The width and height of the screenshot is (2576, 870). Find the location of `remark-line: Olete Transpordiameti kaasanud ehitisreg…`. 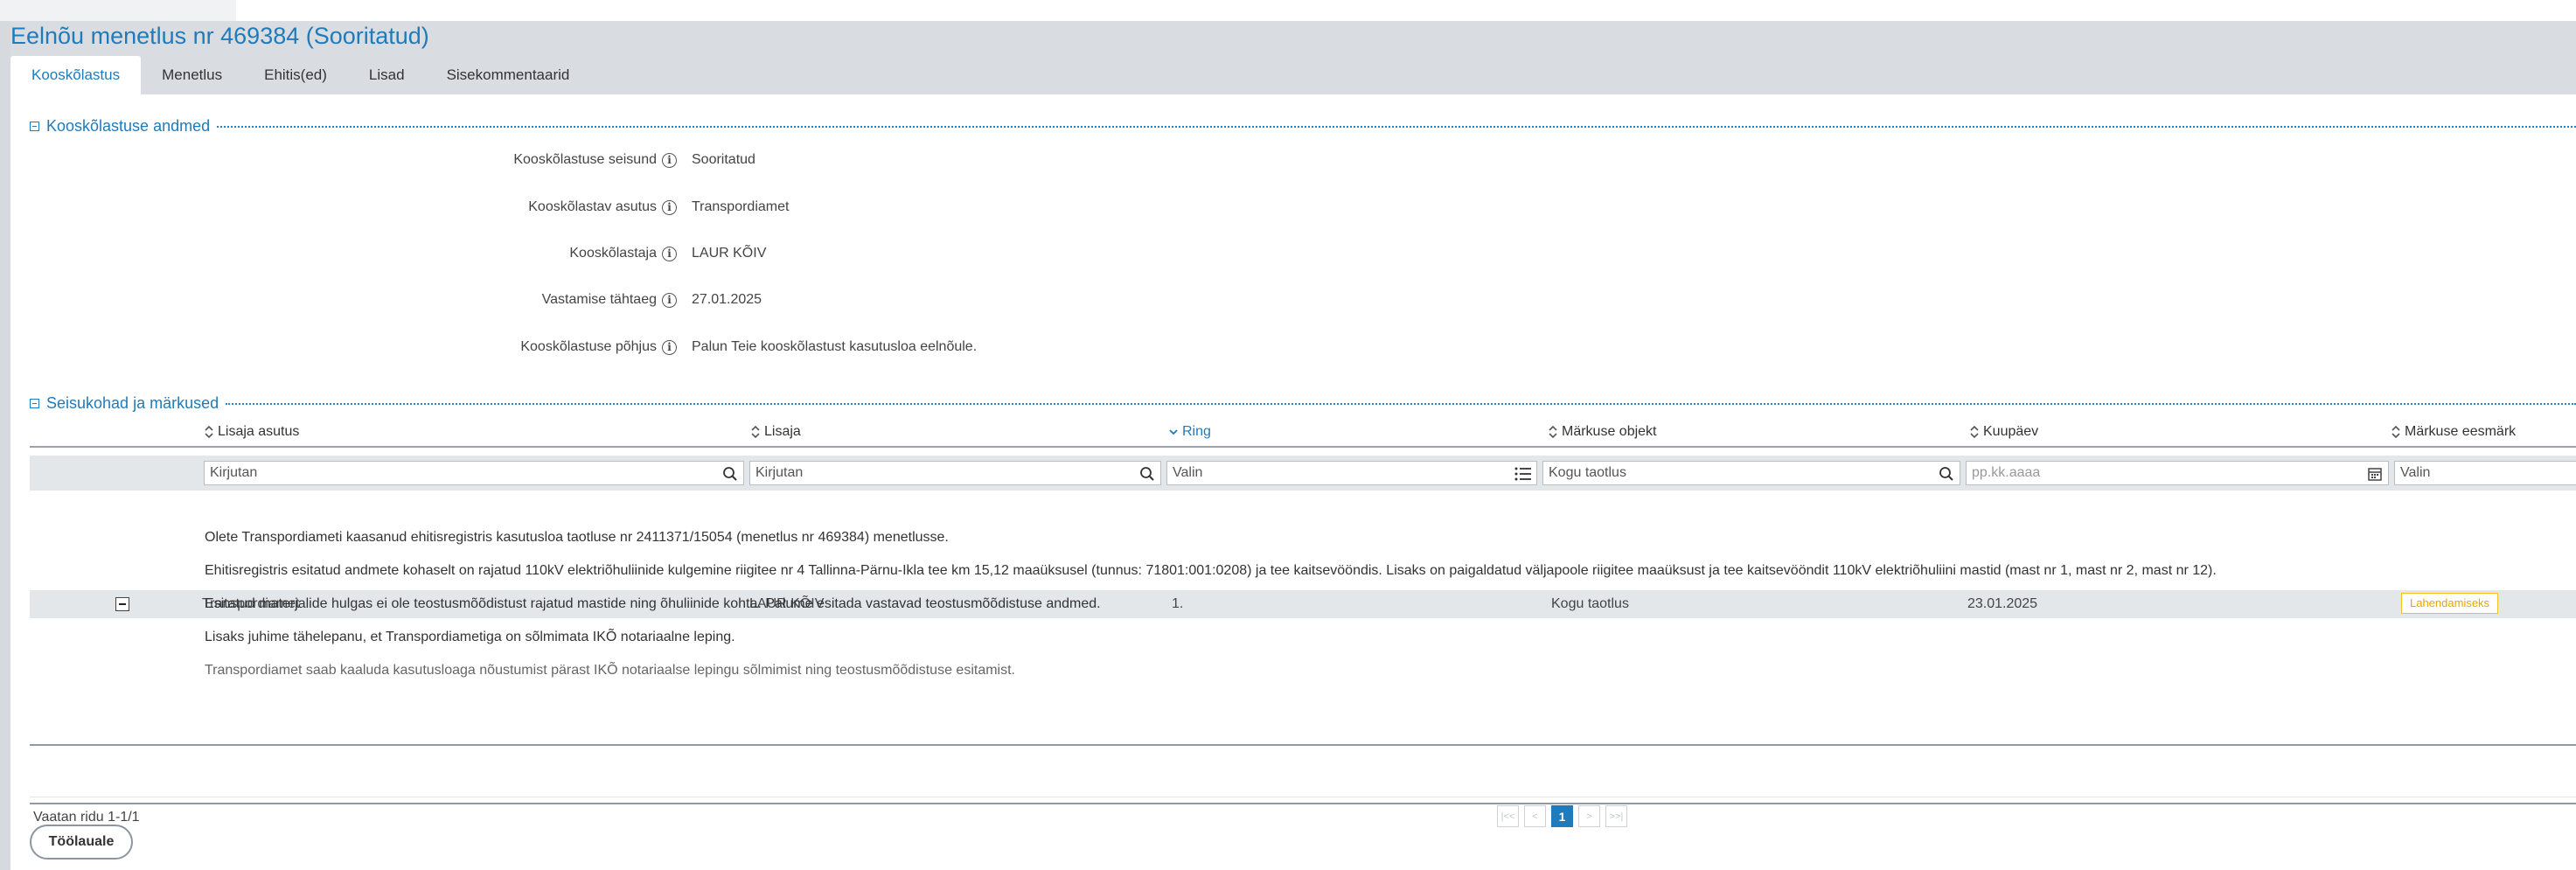

remark-line: Olete Transpordiameti kaasanud ehitisreg… is located at coordinates (577, 537).